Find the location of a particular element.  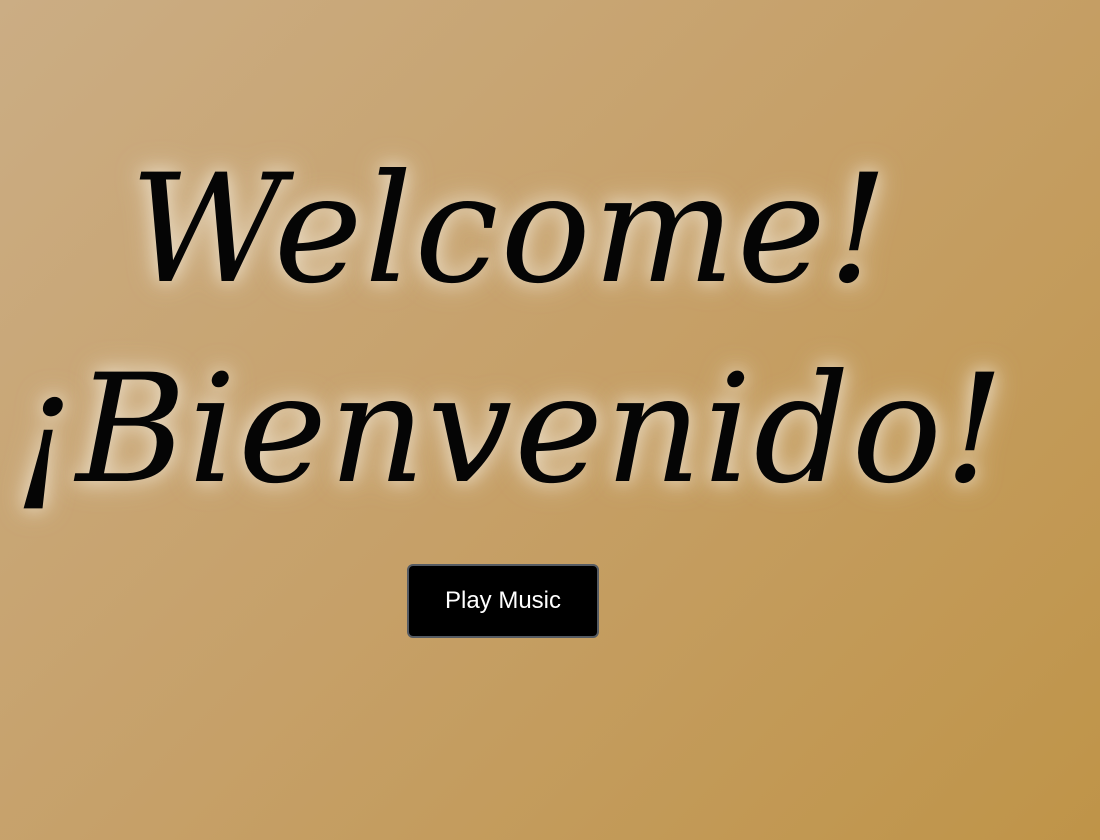

play-music-button: Play Music is located at coordinates (503, 601).